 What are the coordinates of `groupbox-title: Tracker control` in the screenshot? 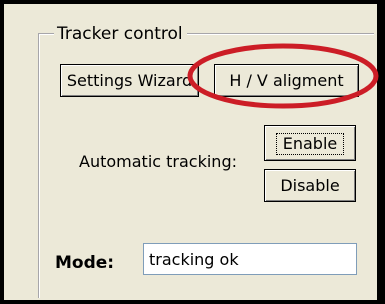 It's located at (120, 34).